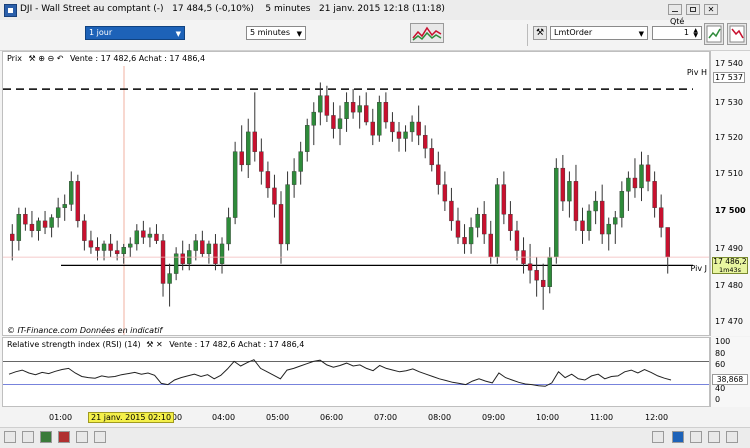 This screenshot has height=448, width=750. What do you see at coordinates (729, 248) in the screenshot?
I see `y-tick: 17 490` at bounding box center [729, 248].